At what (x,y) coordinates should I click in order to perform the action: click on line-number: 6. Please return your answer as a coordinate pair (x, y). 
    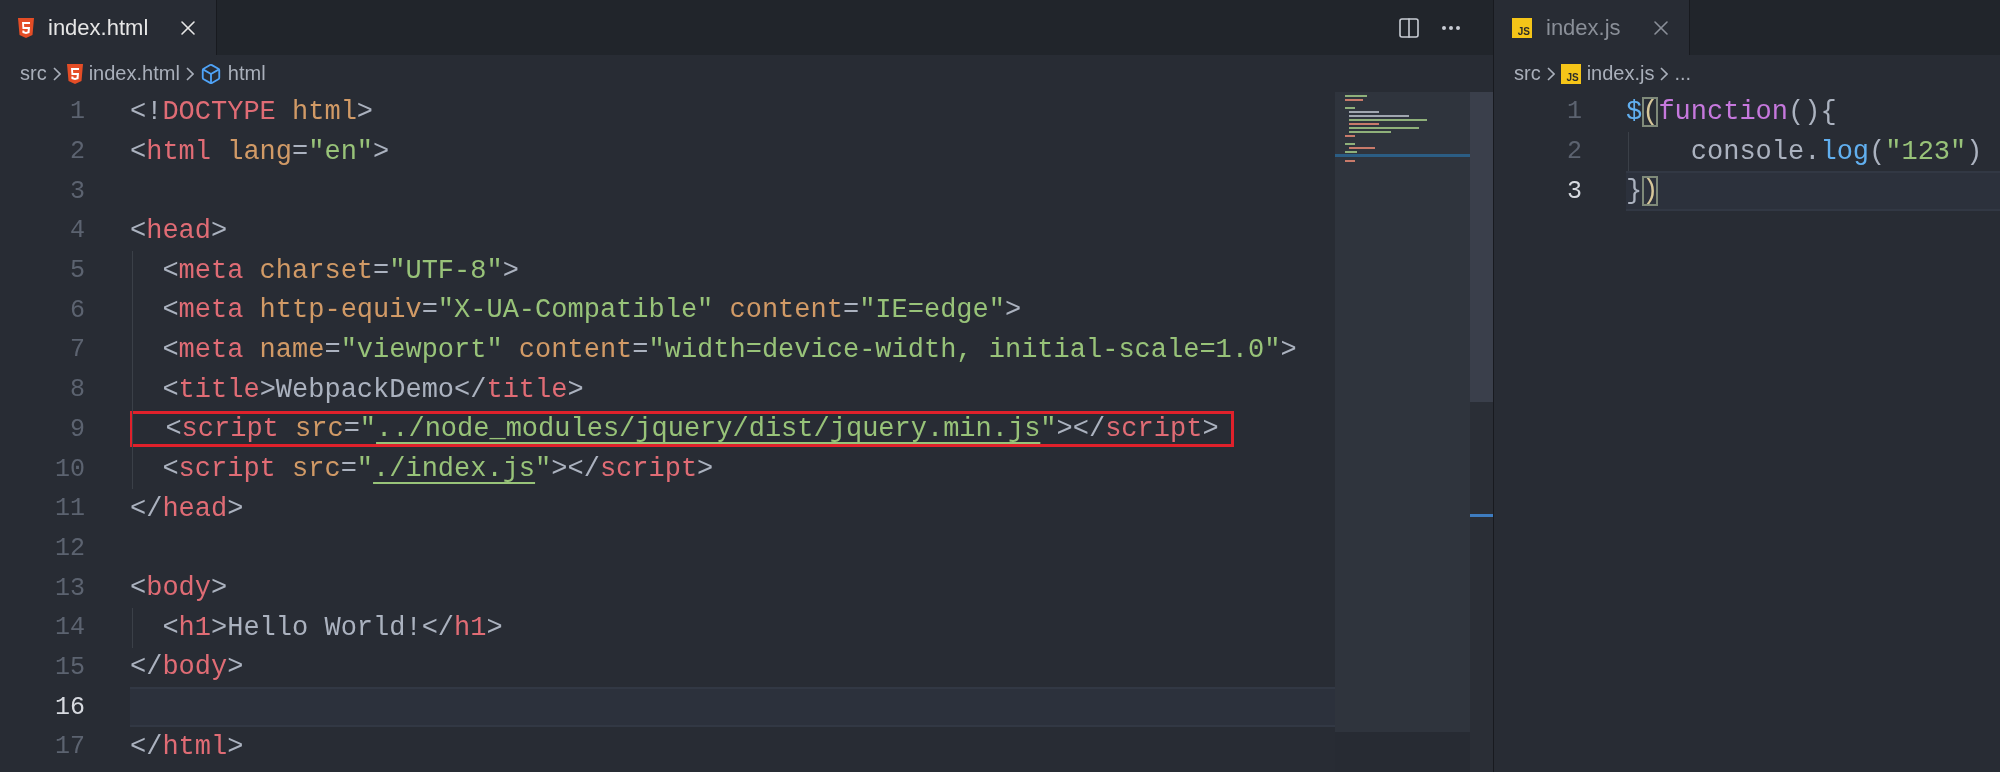
    Looking at the image, I should click on (78, 310).